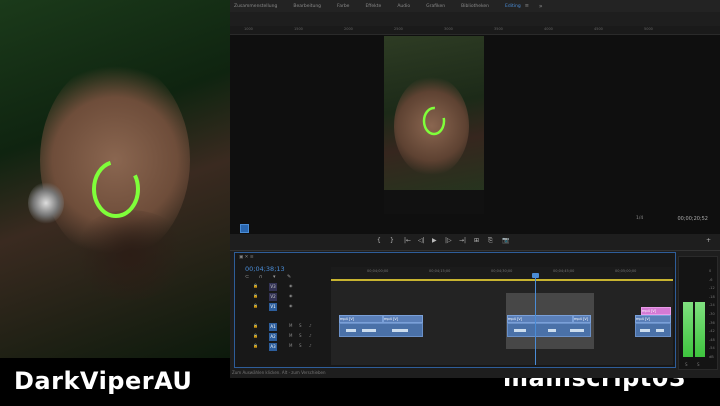 The image size is (720, 406). What do you see at coordinates (398, 29) in the screenshot?
I see `ruler-tick: 2500` at bounding box center [398, 29].